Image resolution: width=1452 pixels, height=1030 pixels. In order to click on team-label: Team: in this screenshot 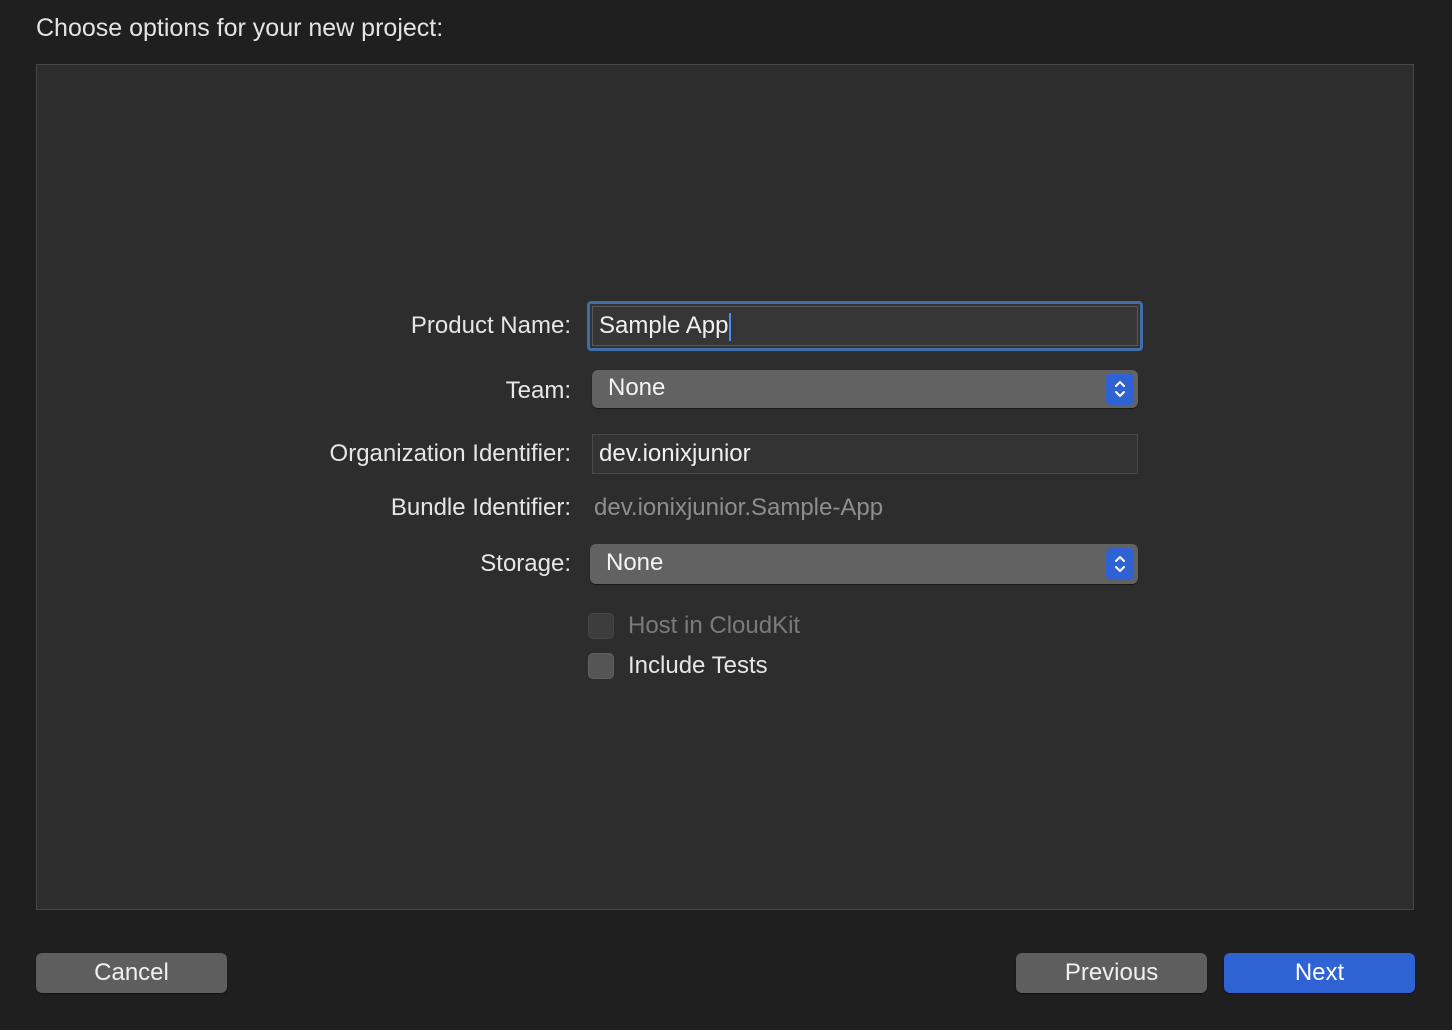, I will do `click(538, 390)`.